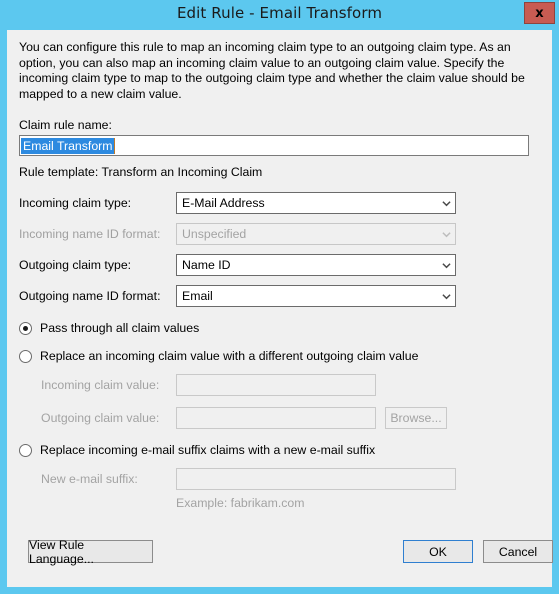 Image resolution: width=559 pixels, height=594 pixels. I want to click on cancel-button: Cancel, so click(518, 551).